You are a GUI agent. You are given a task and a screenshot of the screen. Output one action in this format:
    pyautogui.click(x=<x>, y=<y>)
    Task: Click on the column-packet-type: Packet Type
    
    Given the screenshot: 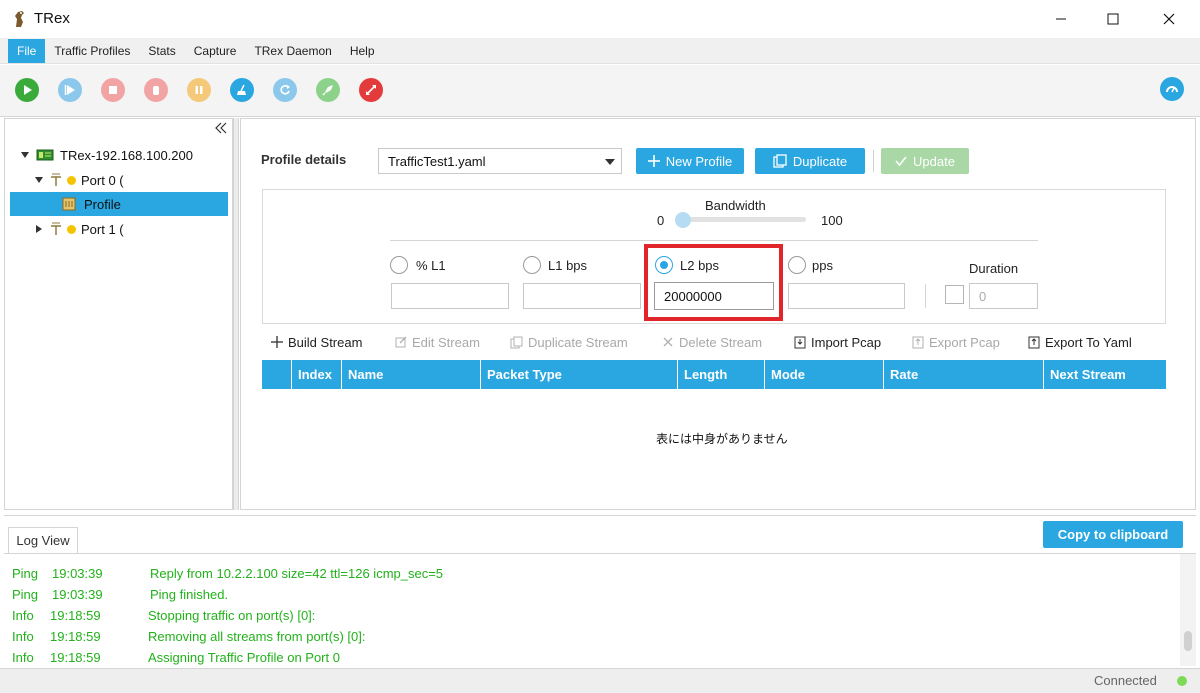 What is the action you would take?
    pyautogui.click(x=579, y=374)
    